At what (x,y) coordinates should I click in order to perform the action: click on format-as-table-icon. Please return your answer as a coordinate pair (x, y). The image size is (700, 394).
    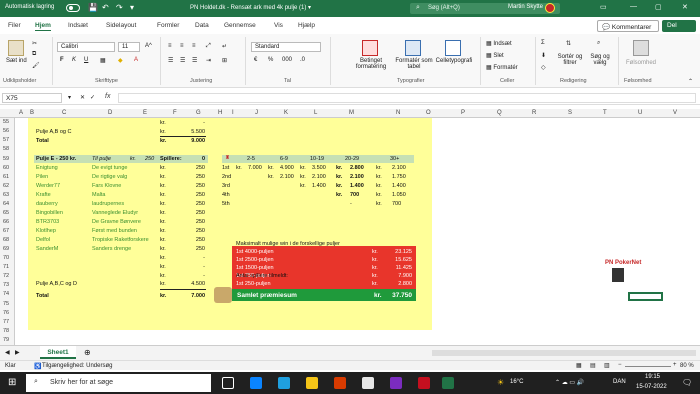
    Looking at the image, I should click on (413, 48).